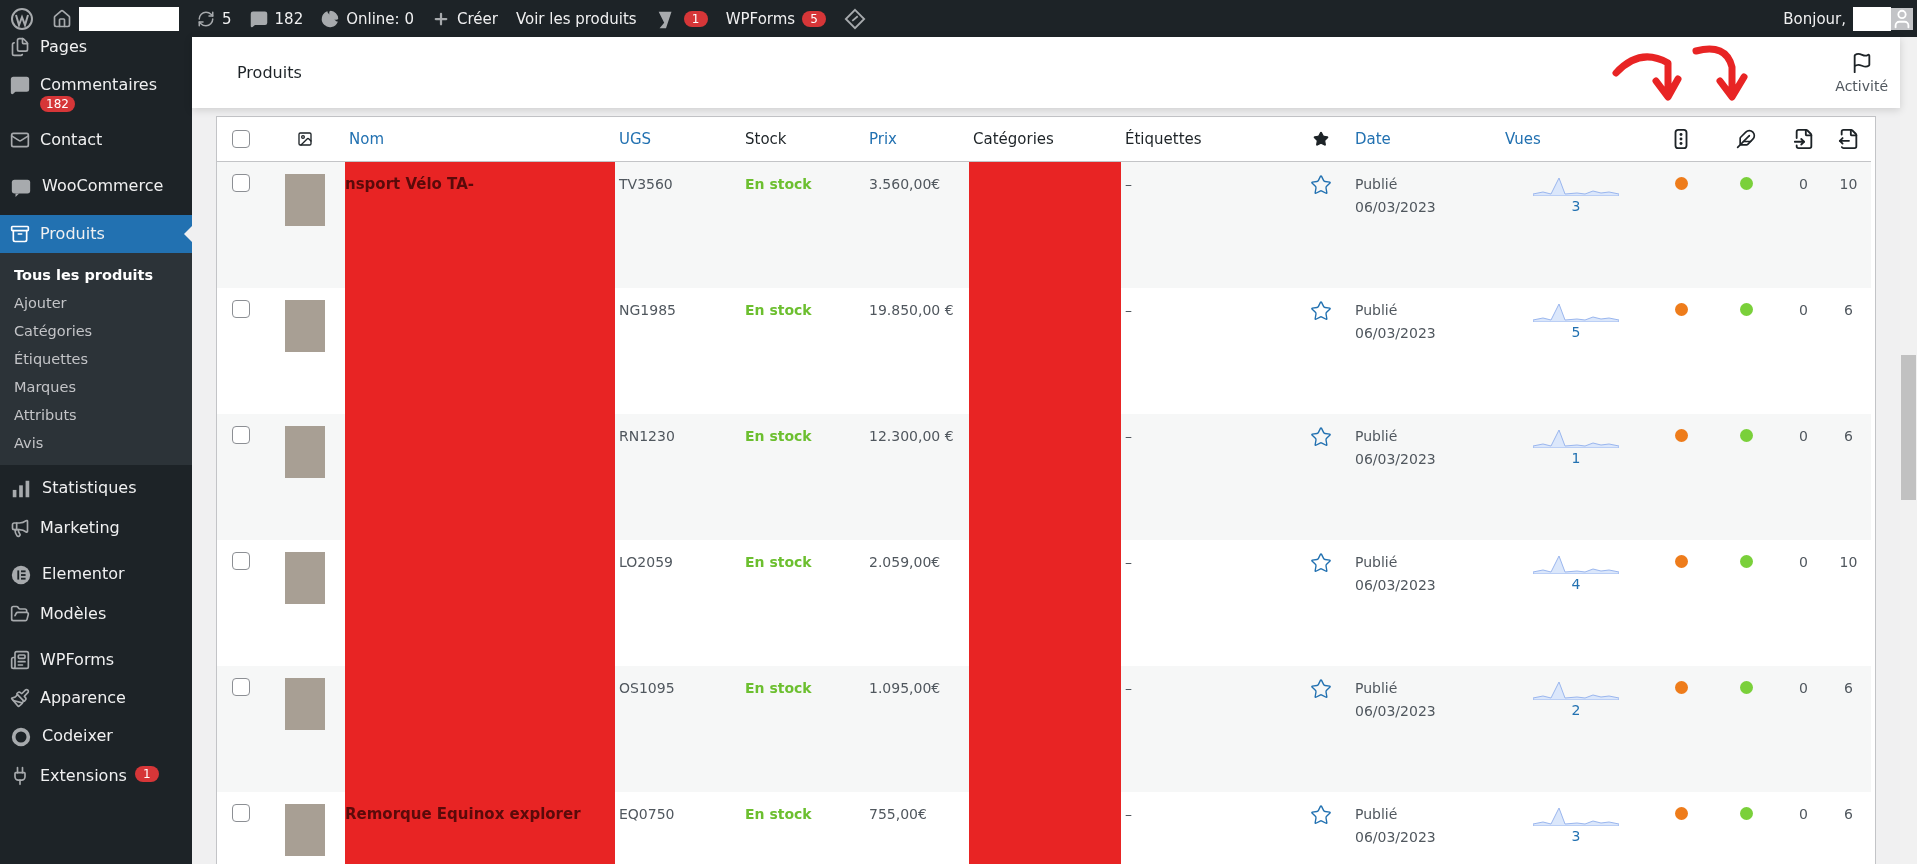 The height and width of the screenshot is (864, 1917). I want to click on sidebar-item: WooCommerce, so click(96, 187).